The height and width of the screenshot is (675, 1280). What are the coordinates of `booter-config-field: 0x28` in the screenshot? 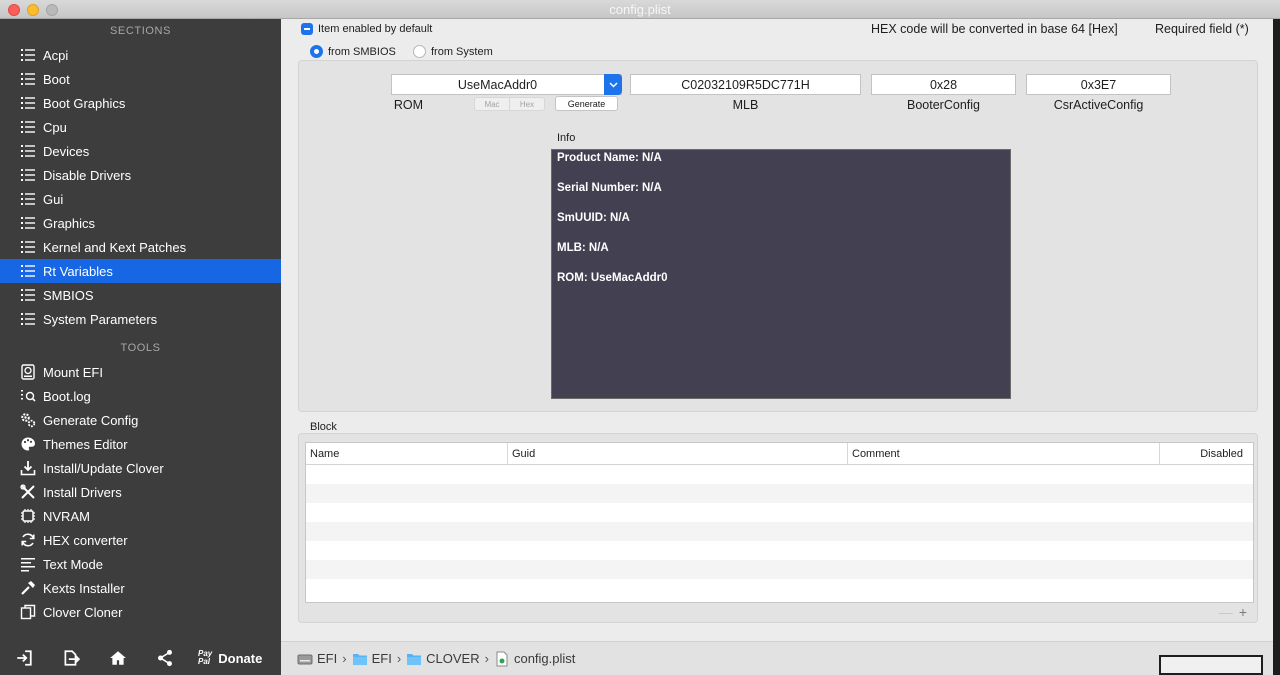 It's located at (943, 84).